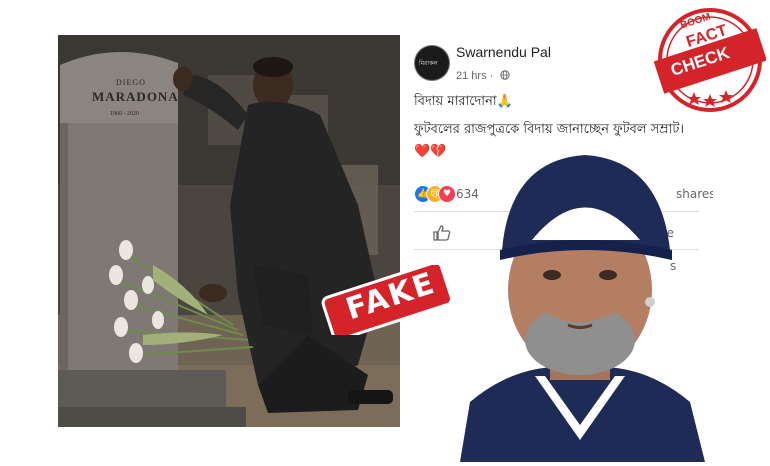 This screenshot has height=466, width=770. Describe the element at coordinates (387, 300) in the screenshot. I see `fake-stamp: FAKE` at that location.